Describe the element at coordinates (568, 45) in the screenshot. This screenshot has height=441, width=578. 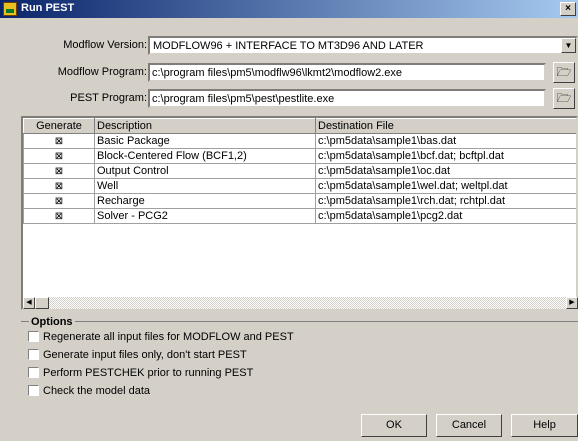
I see `chevron-down-icon: ▼` at that location.